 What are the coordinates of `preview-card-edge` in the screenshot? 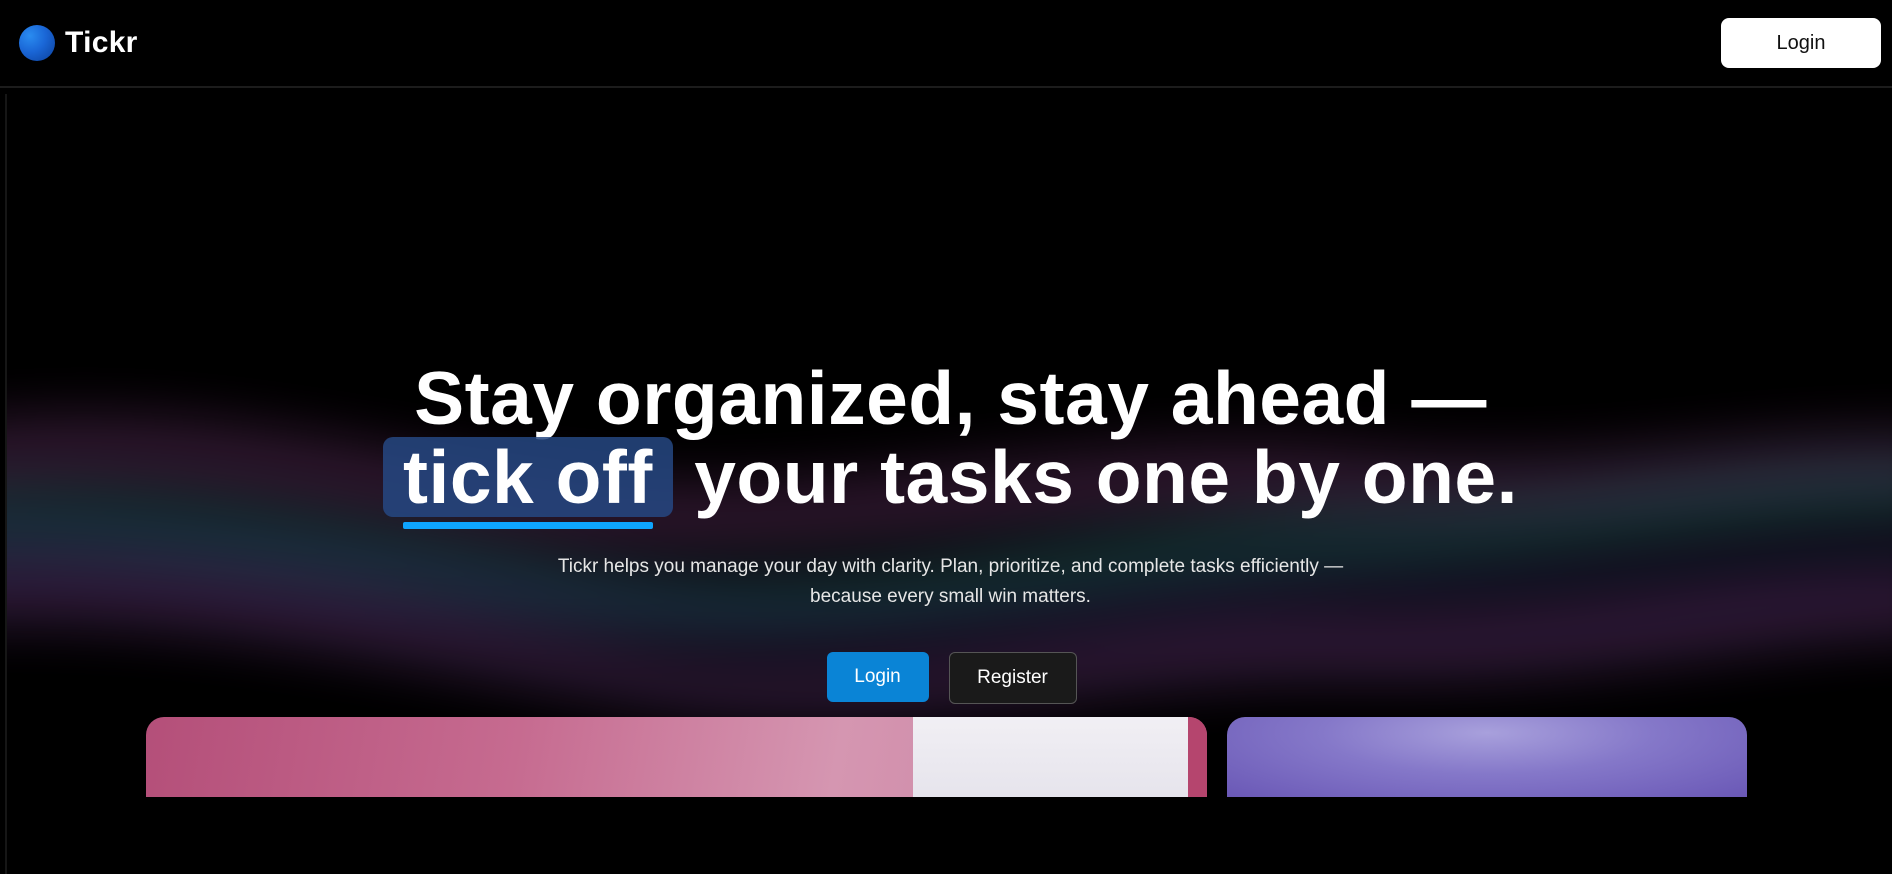 It's located at (1197, 757).